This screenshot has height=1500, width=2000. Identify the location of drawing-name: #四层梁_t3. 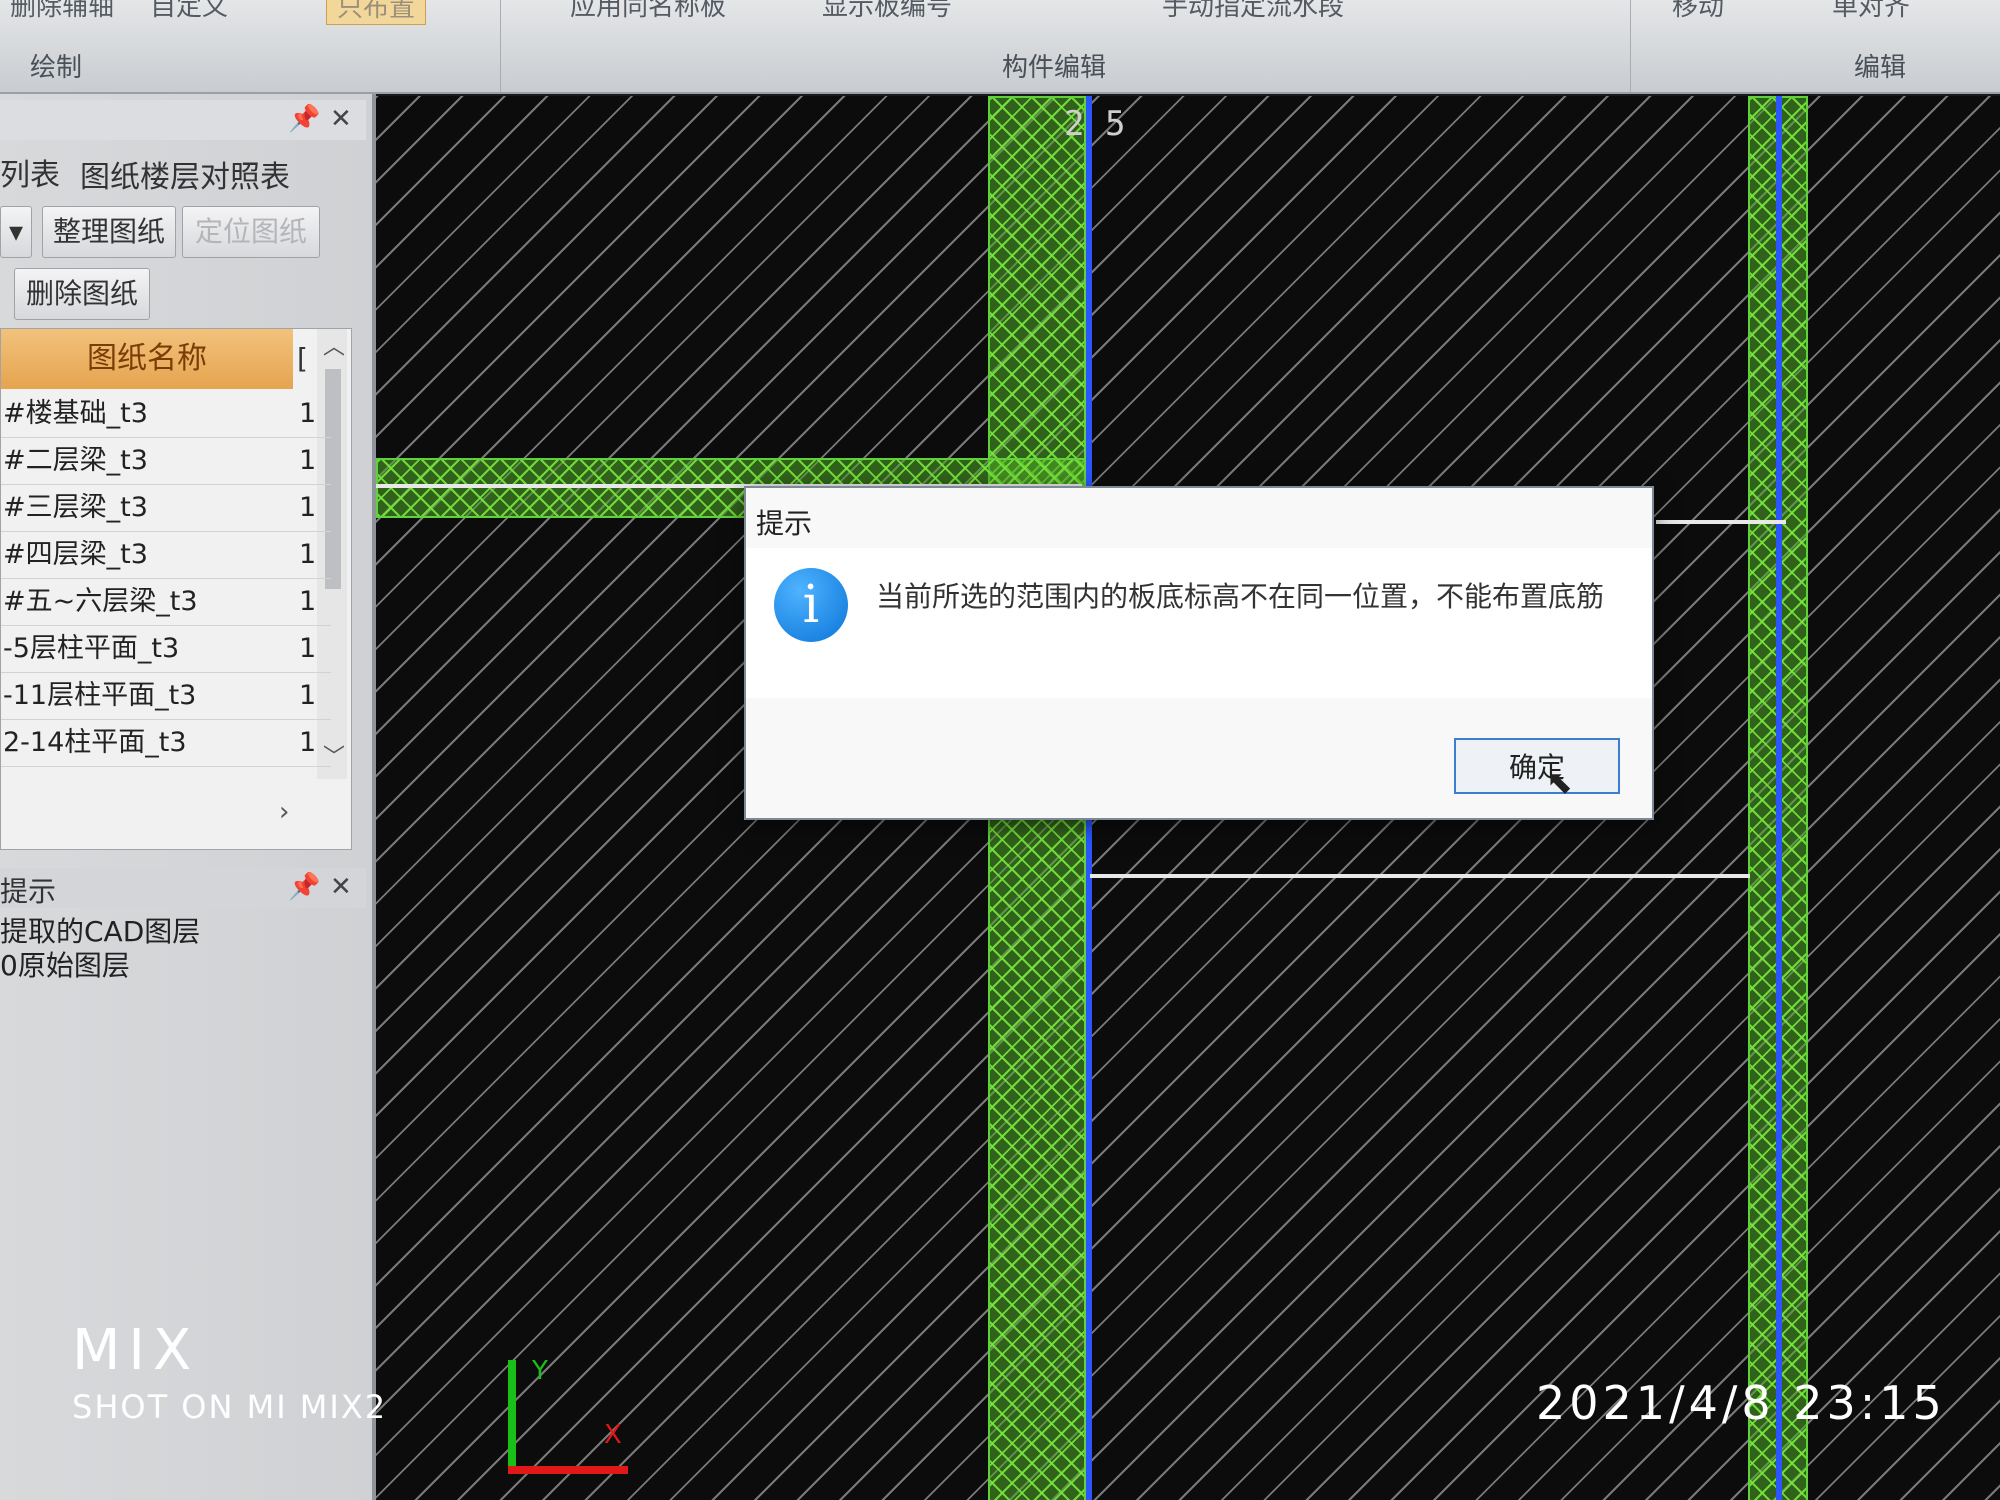
(75, 554).